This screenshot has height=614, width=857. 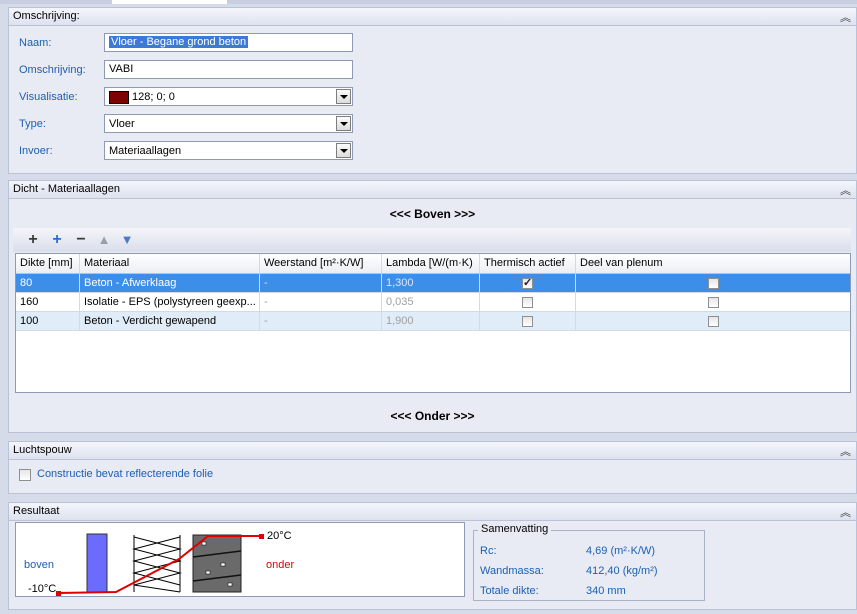 What do you see at coordinates (39, 565) in the screenshot?
I see `boven-side-label: boven` at bounding box center [39, 565].